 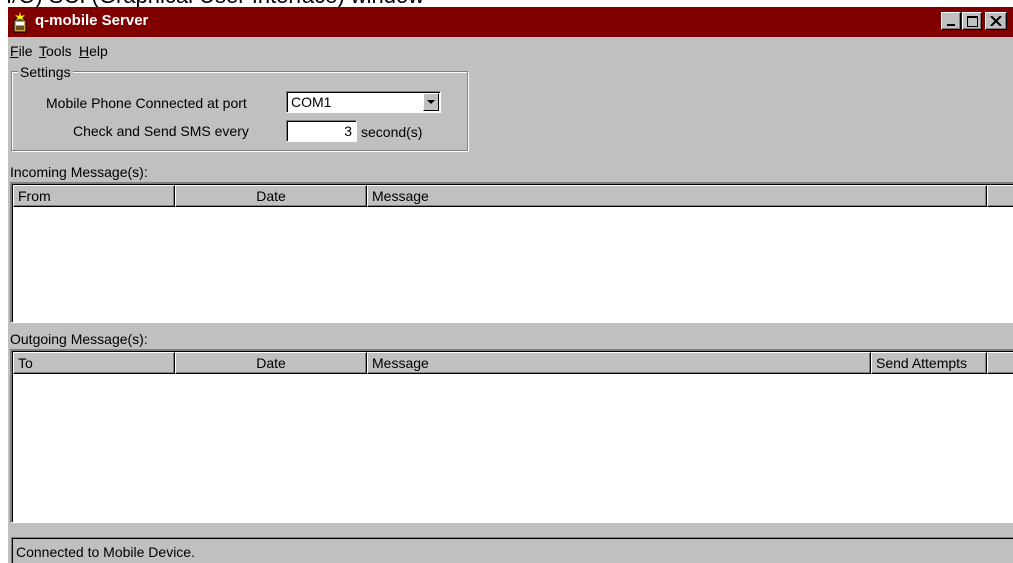 I want to click on interval-unit: second(s), so click(x=392, y=132).